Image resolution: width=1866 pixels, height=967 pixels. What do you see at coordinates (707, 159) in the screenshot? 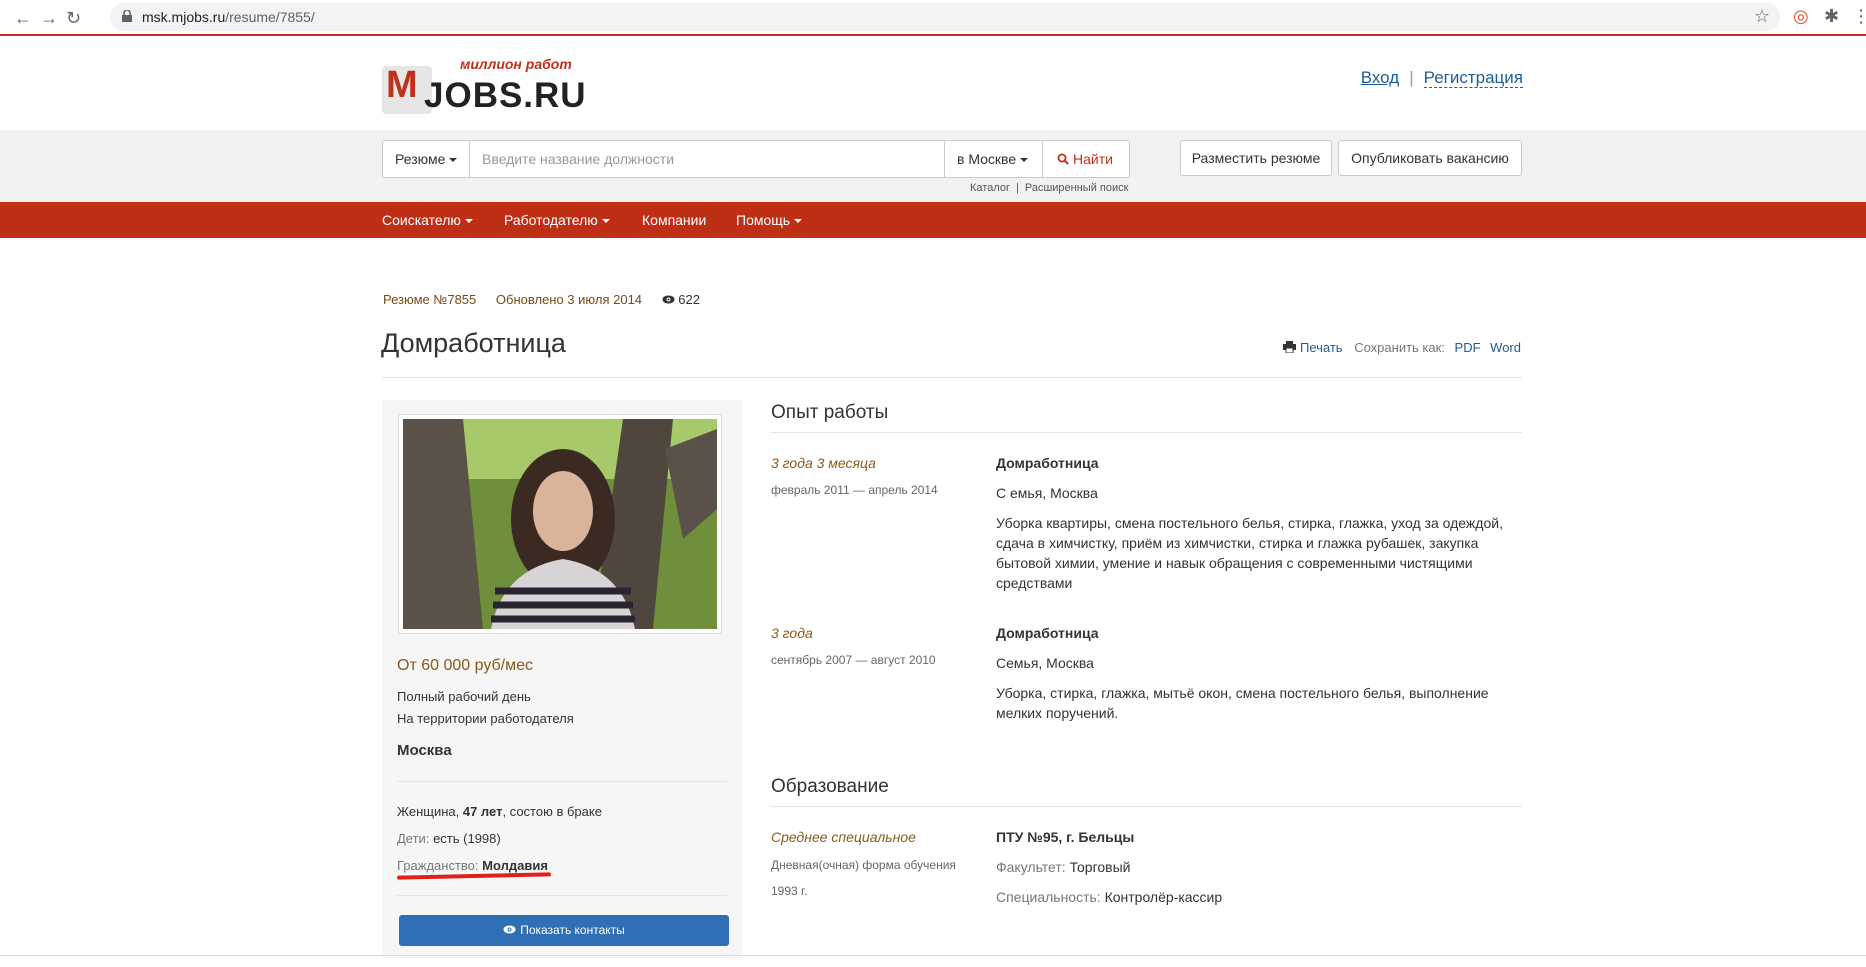
I see `search-input: Введите название должности` at bounding box center [707, 159].